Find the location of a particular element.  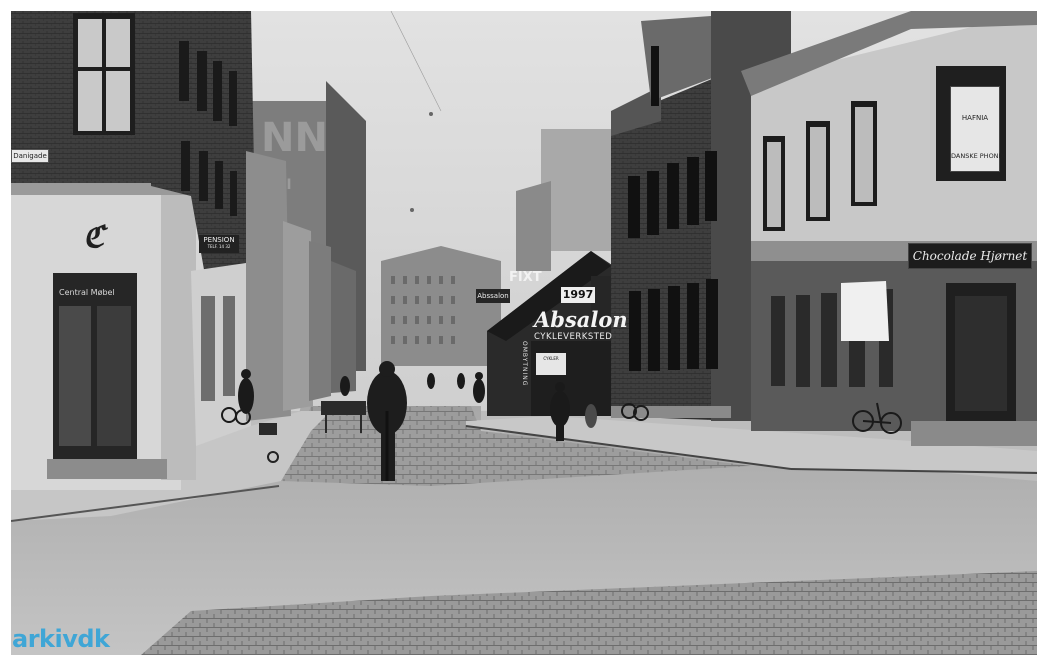

pension-title: PENSION is located at coordinates (219, 240).